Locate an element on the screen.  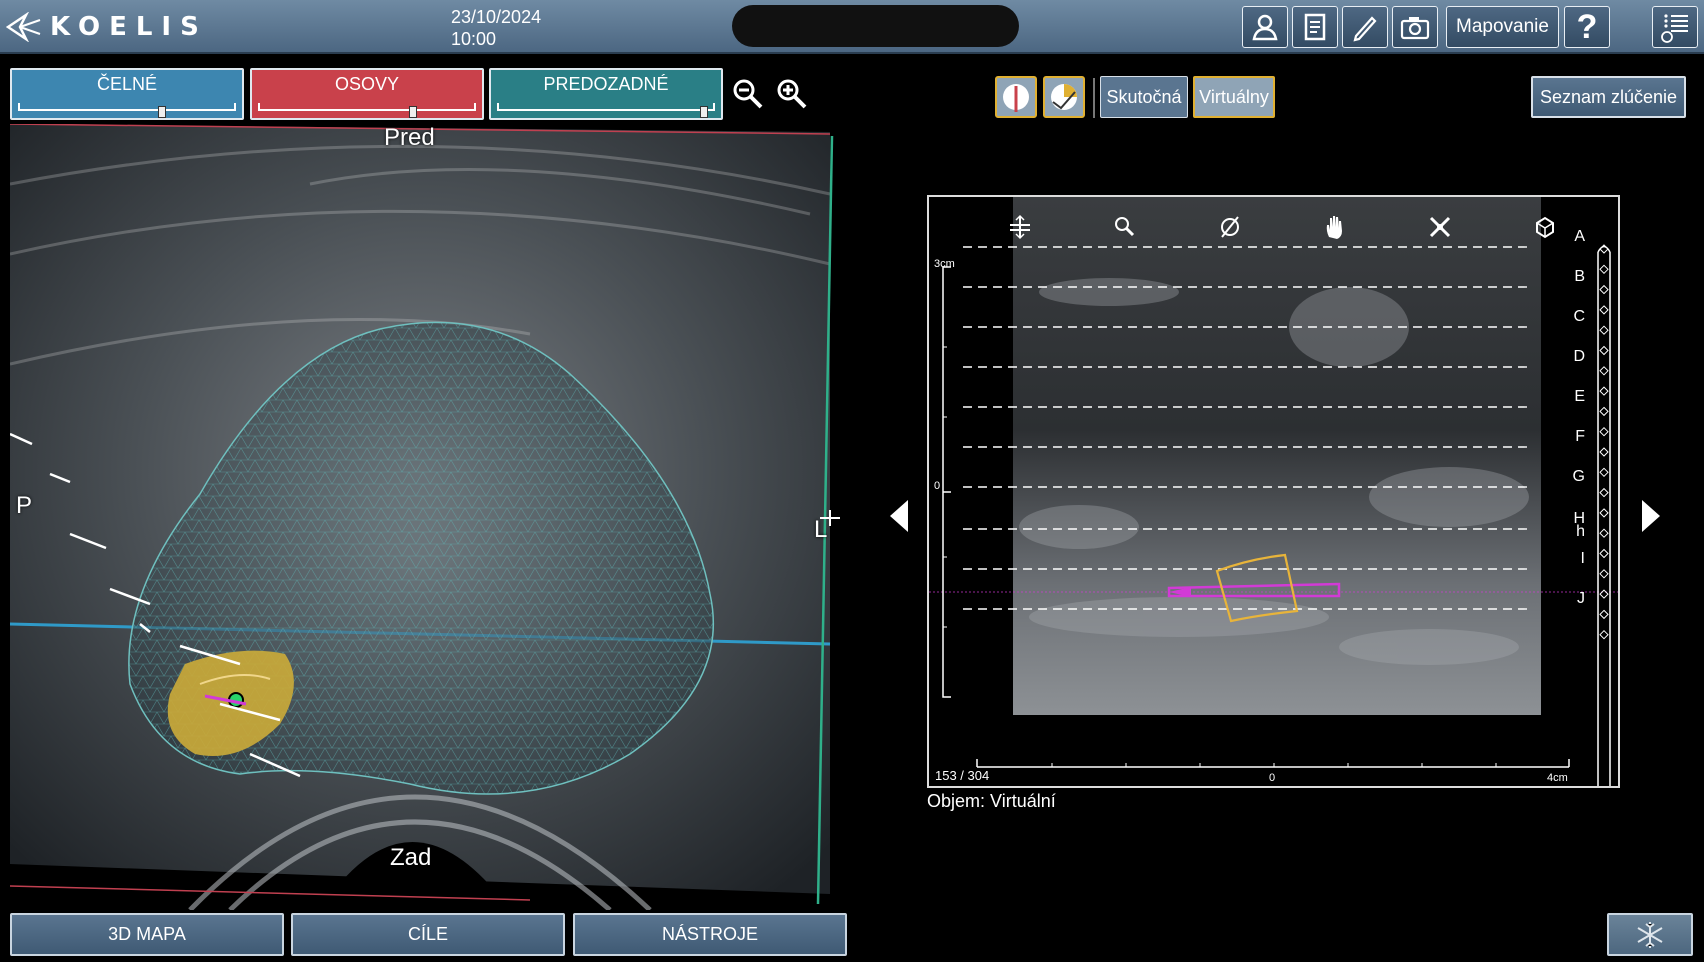
exam-date: 23/10/2024 is located at coordinates (496, 17).